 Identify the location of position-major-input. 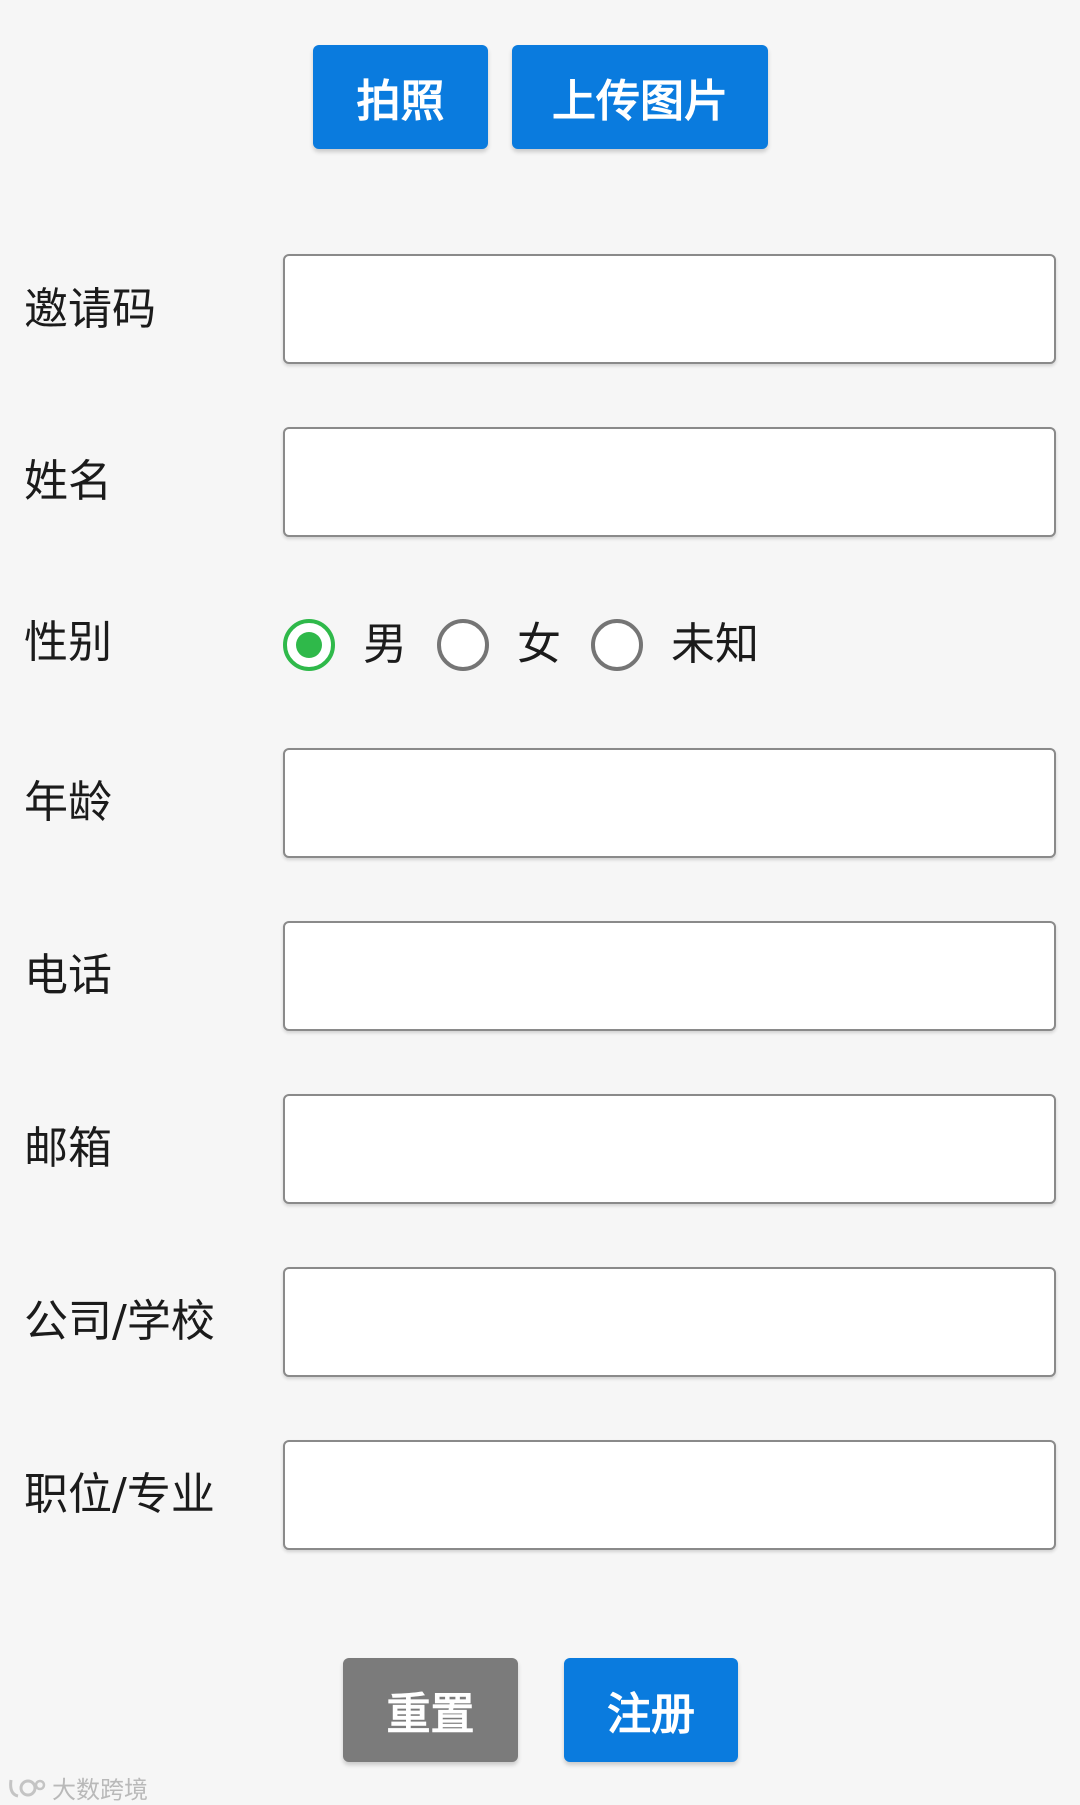
(669, 1495).